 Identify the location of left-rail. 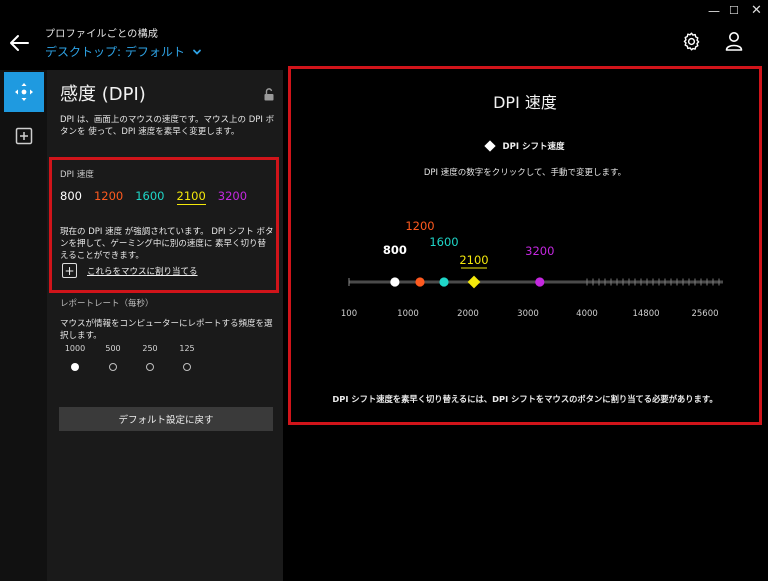
(23, 325).